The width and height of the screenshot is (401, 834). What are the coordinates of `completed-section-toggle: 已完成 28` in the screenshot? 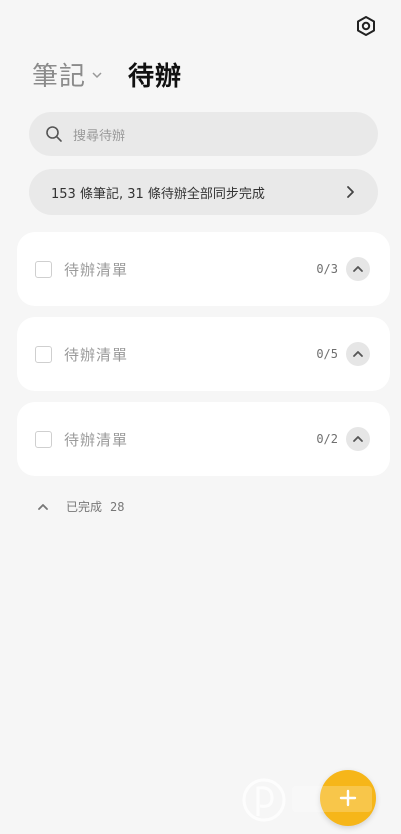 It's located at (80, 506).